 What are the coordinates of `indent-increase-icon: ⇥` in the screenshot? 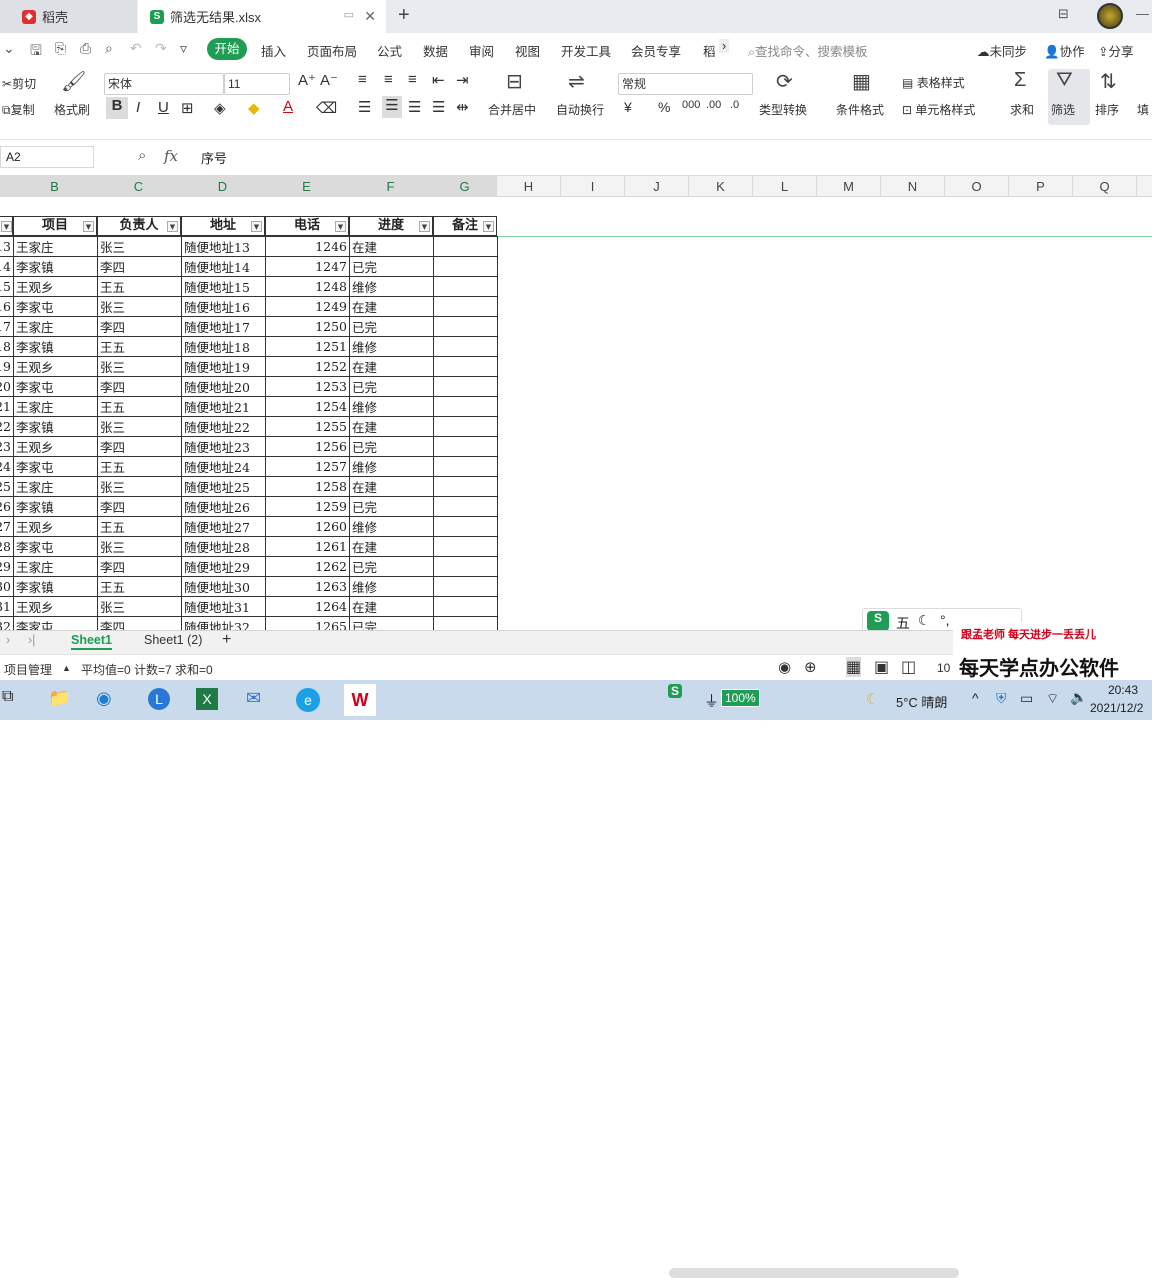 It's located at (462, 80).